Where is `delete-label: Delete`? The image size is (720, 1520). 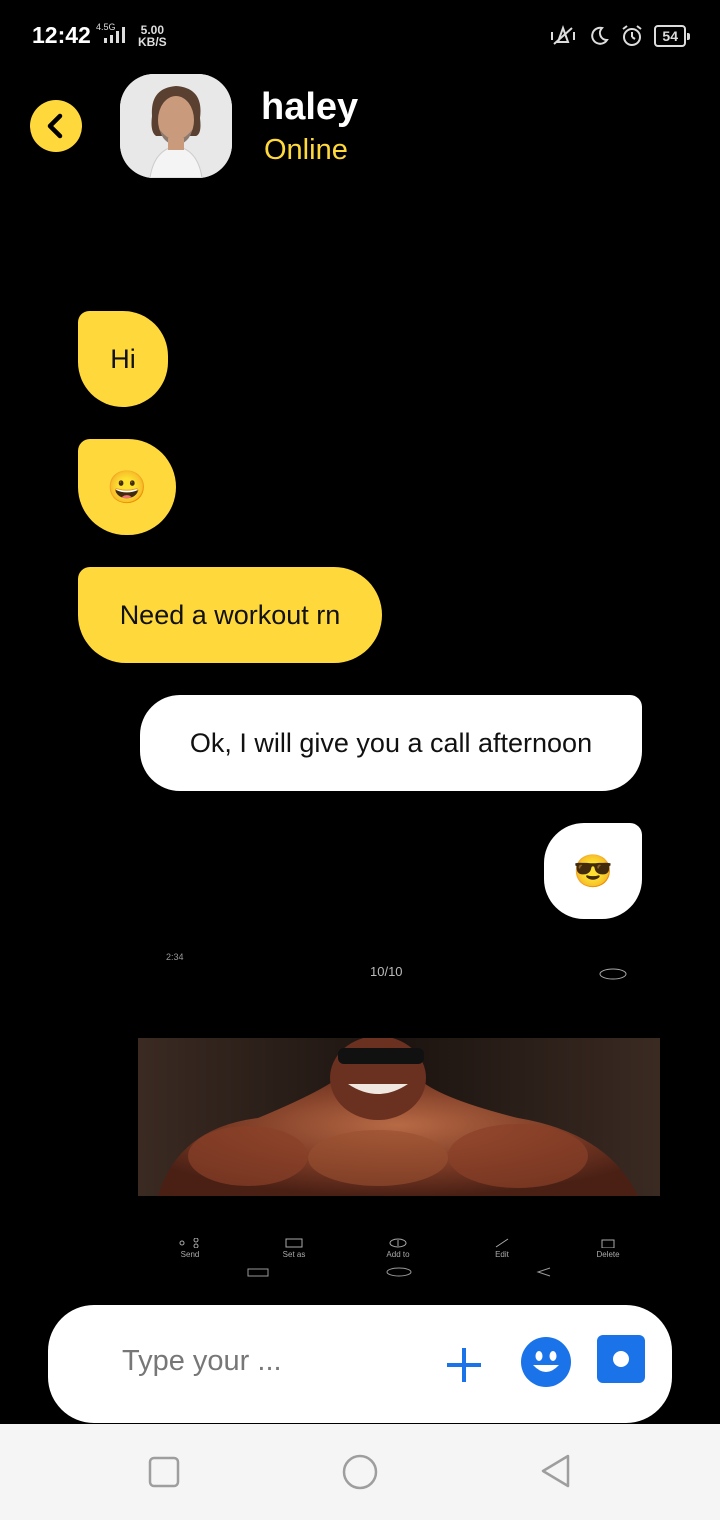 delete-label: Delete is located at coordinates (608, 1254).